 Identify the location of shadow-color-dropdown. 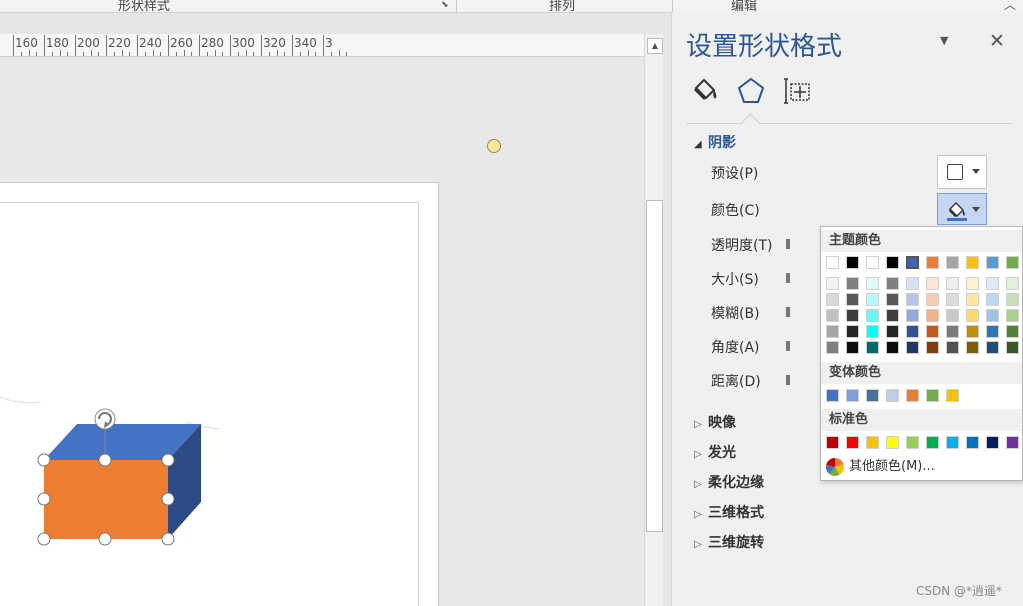
(962, 209).